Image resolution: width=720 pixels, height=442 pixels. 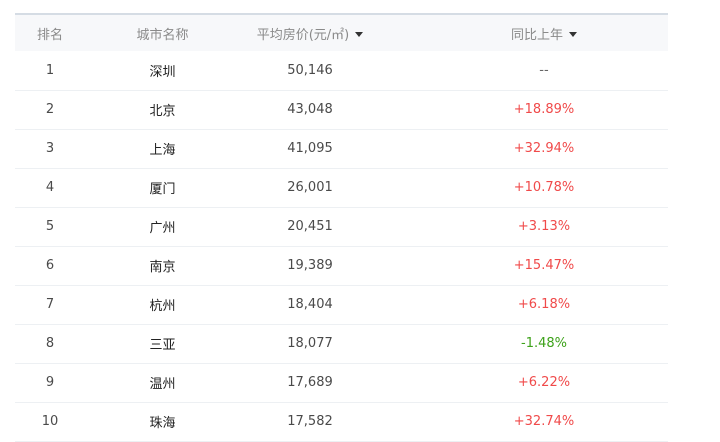 I want to click on header-city-label: 城市名称, so click(x=162, y=35).